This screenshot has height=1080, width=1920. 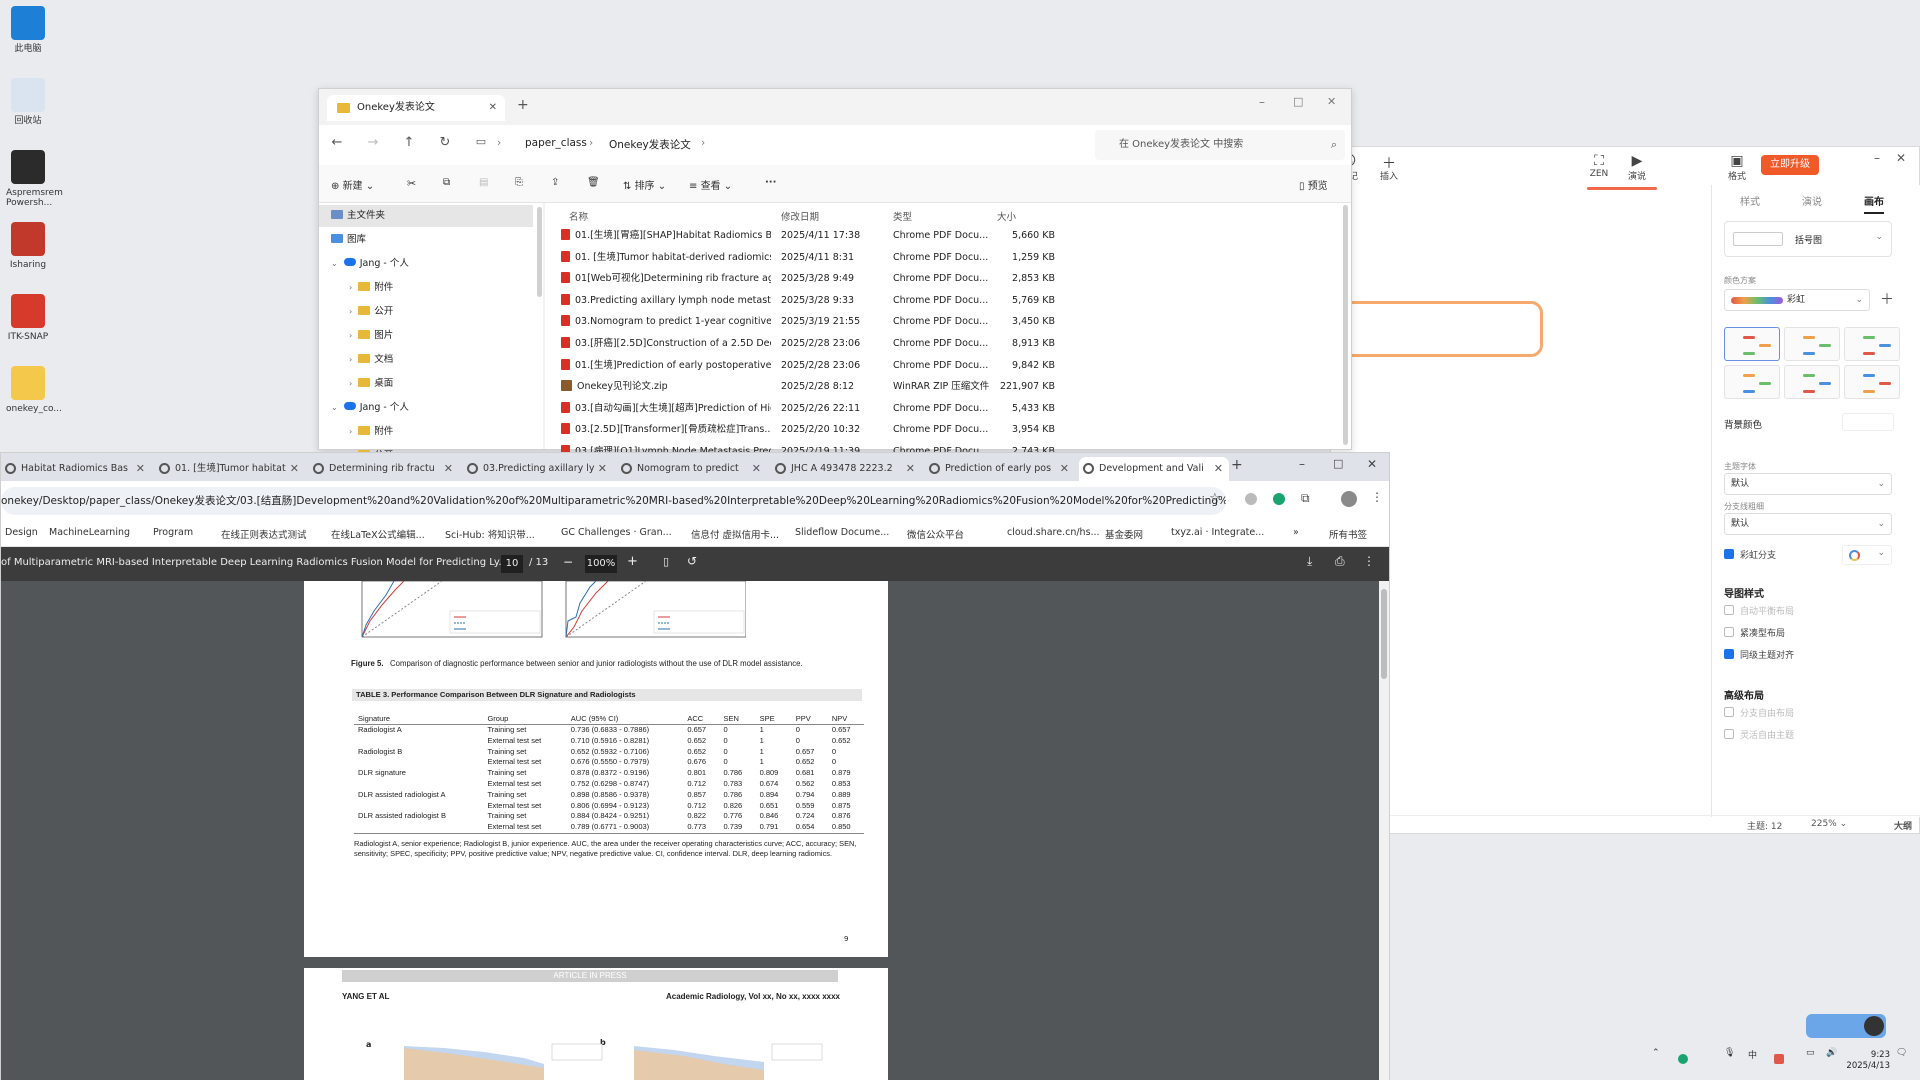 What do you see at coordinates (1384, 830) in the screenshot?
I see `pdf-scrollbar` at bounding box center [1384, 830].